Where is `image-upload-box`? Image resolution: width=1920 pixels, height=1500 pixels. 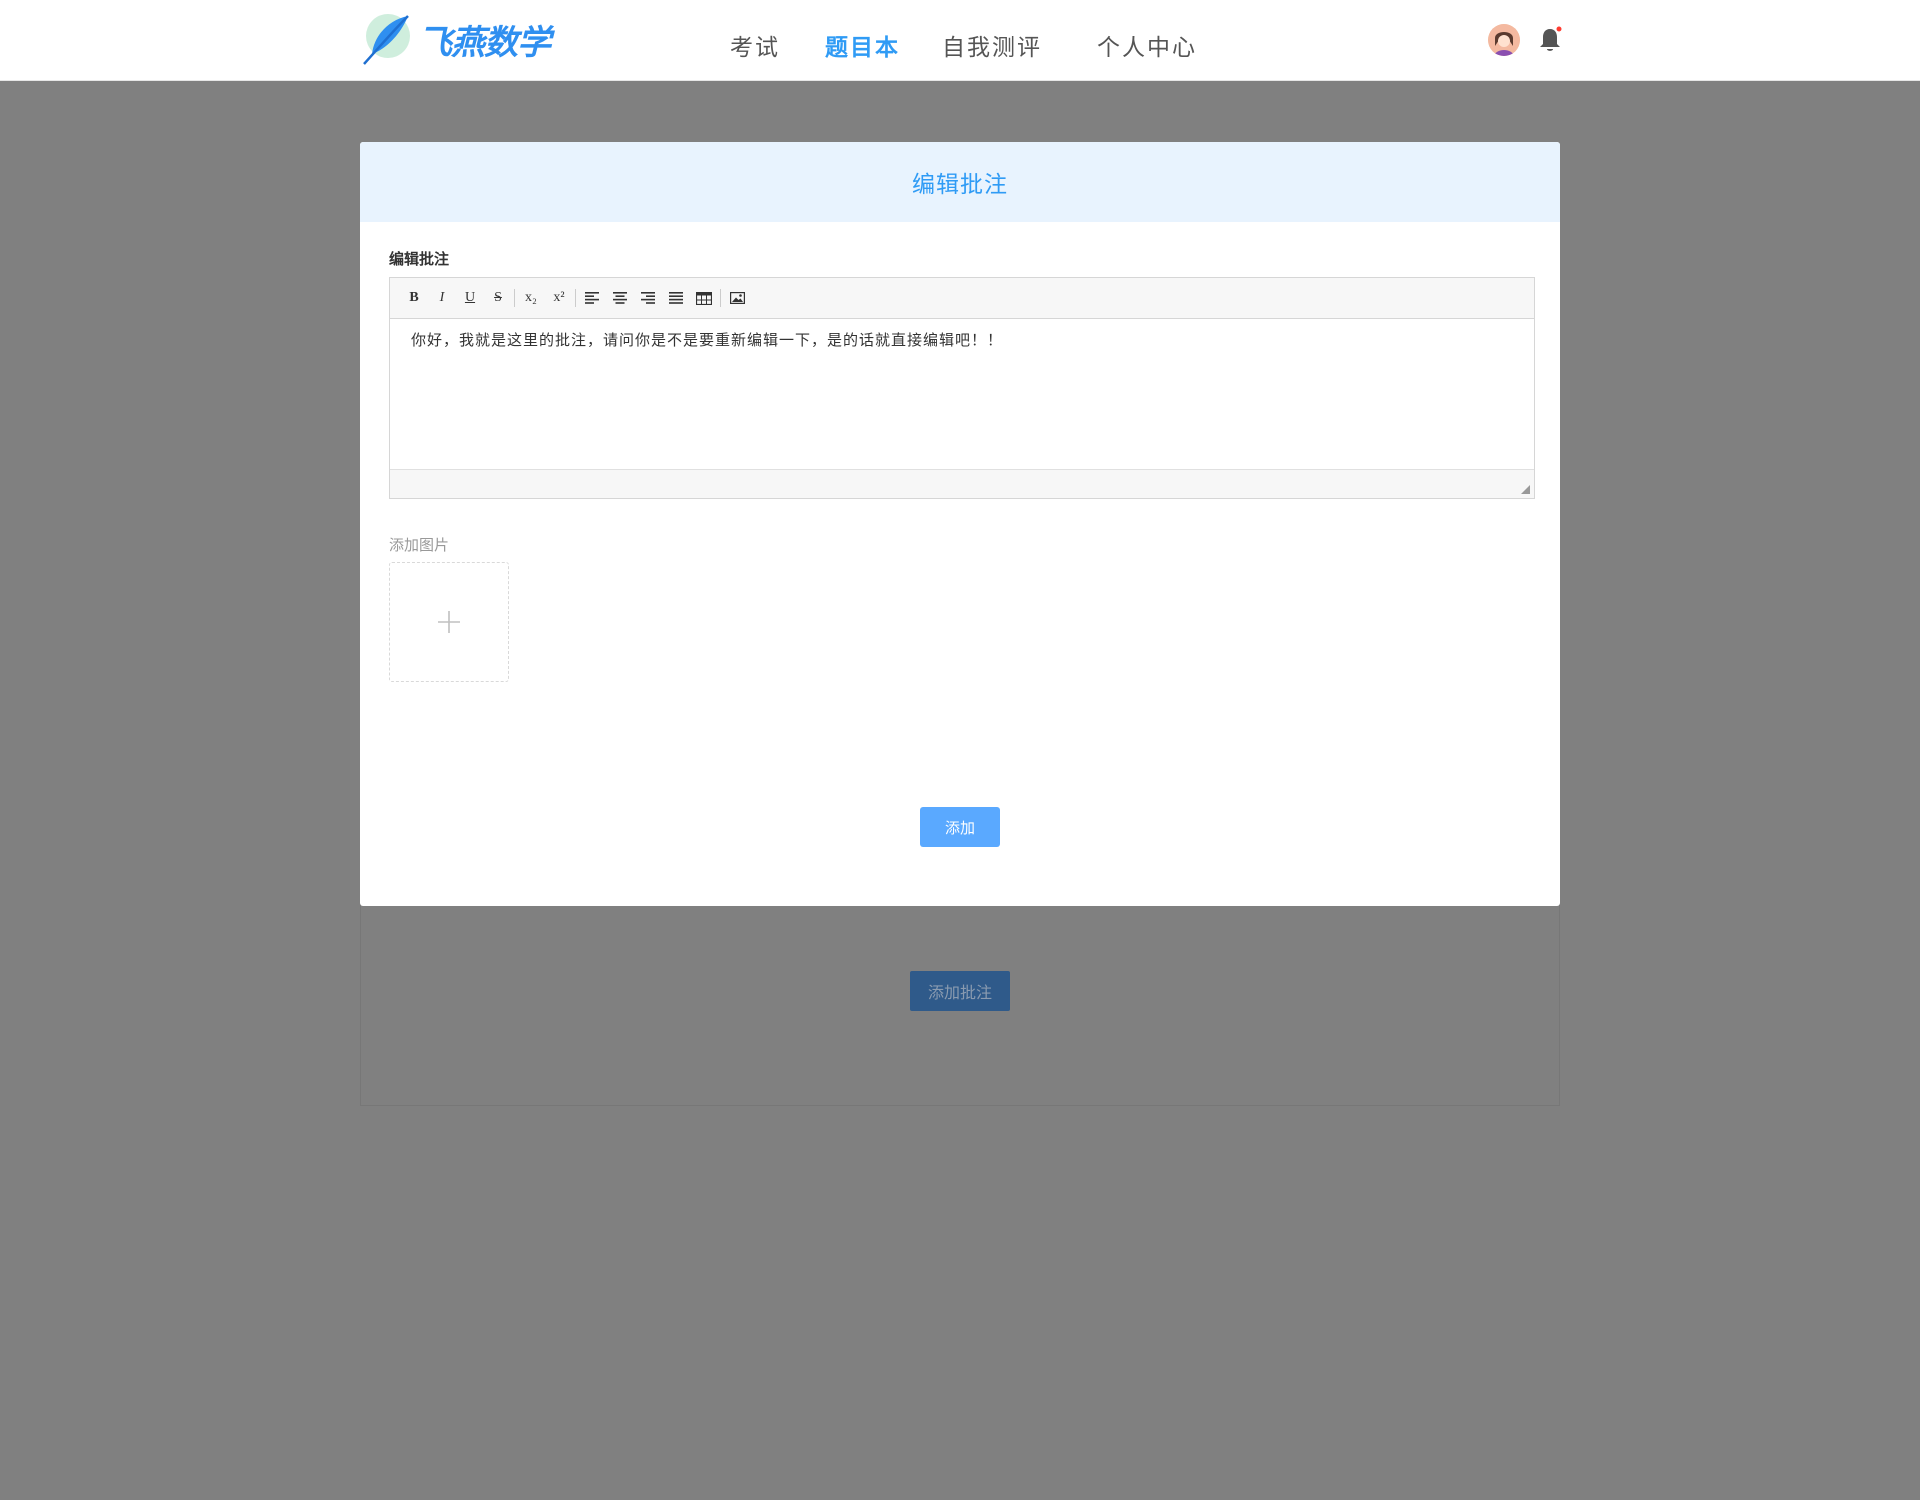
image-upload-box is located at coordinates (449, 622).